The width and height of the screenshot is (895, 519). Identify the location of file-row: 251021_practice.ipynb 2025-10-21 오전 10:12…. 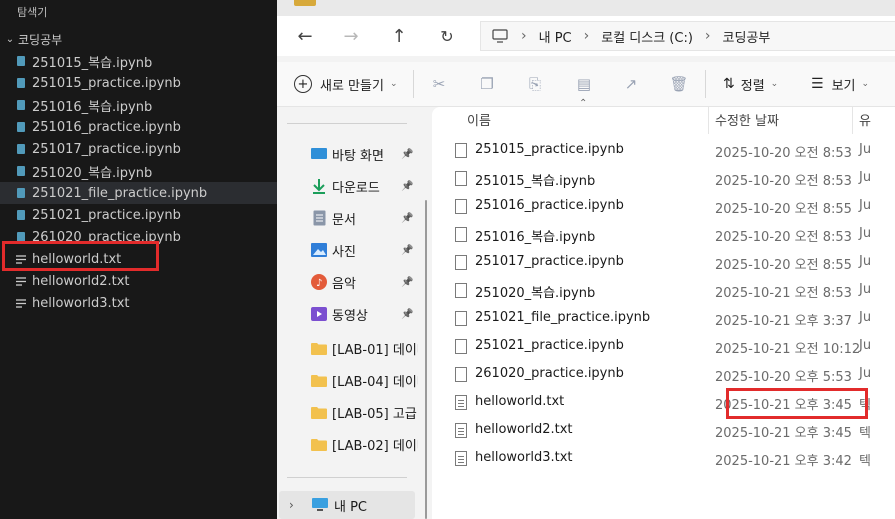
(663, 347).